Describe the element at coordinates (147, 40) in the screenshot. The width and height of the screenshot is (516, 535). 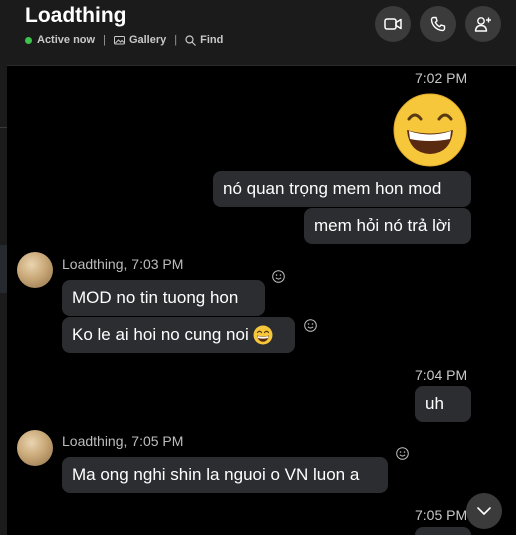
I see `gallery-label: Gallery` at that location.